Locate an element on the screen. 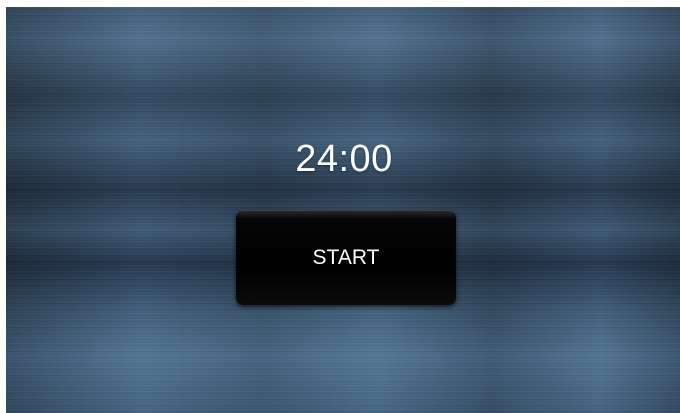 The height and width of the screenshot is (413, 680). start-button-label: START is located at coordinates (346, 257).